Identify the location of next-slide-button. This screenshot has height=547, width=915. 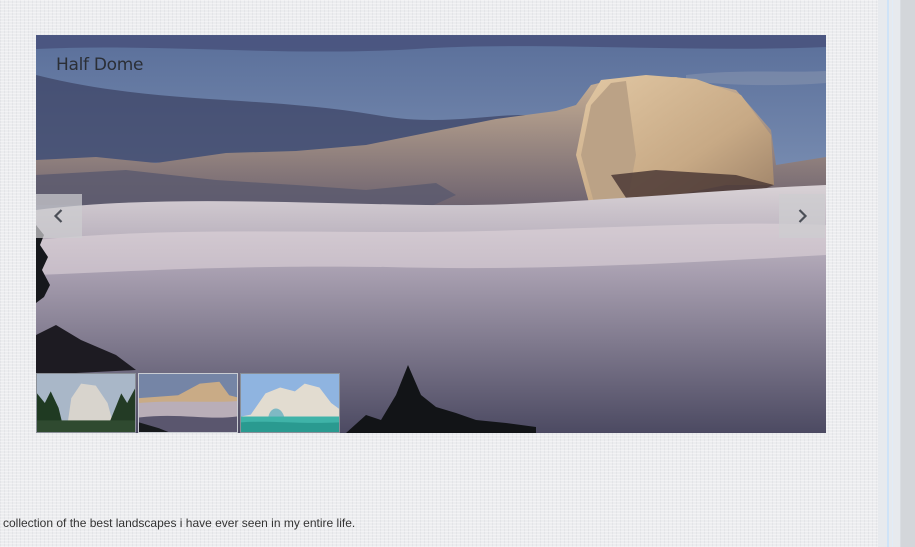
(802, 216).